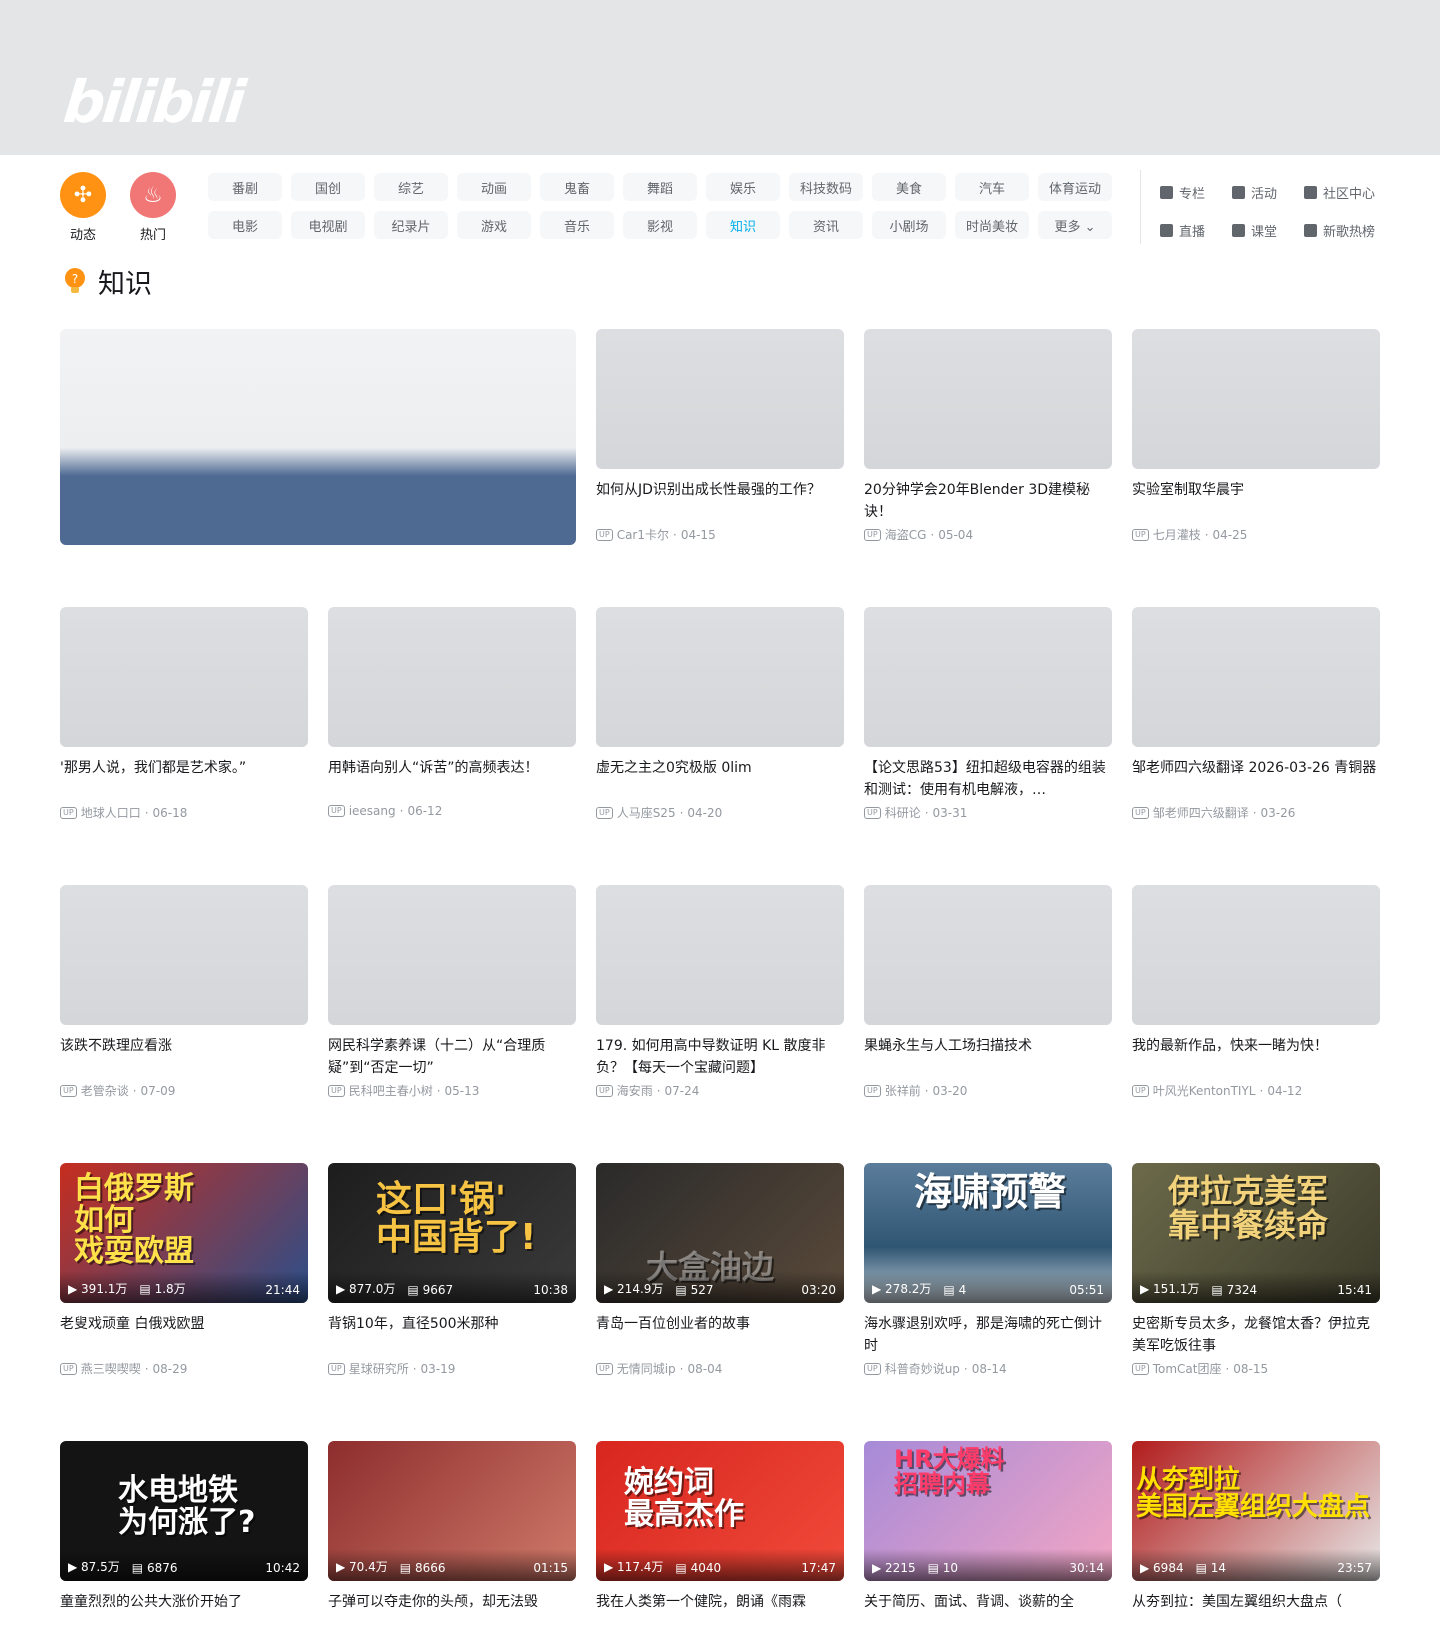 Image resolution: width=1440 pixels, height=1635 pixels. Describe the element at coordinates (826, 187) in the screenshot. I see `channel-row1-7: 科技数码` at that location.